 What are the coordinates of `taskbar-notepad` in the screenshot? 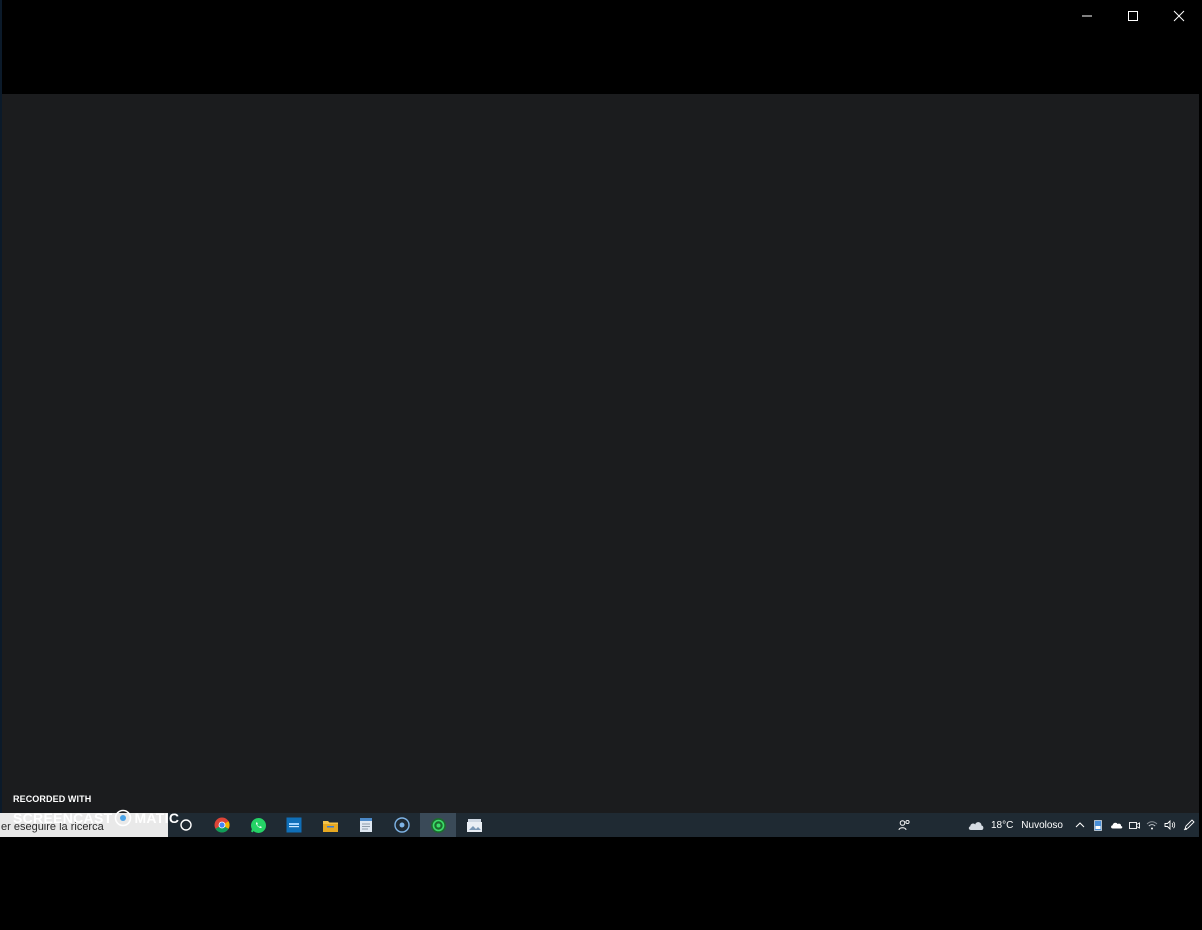 It's located at (366, 825).